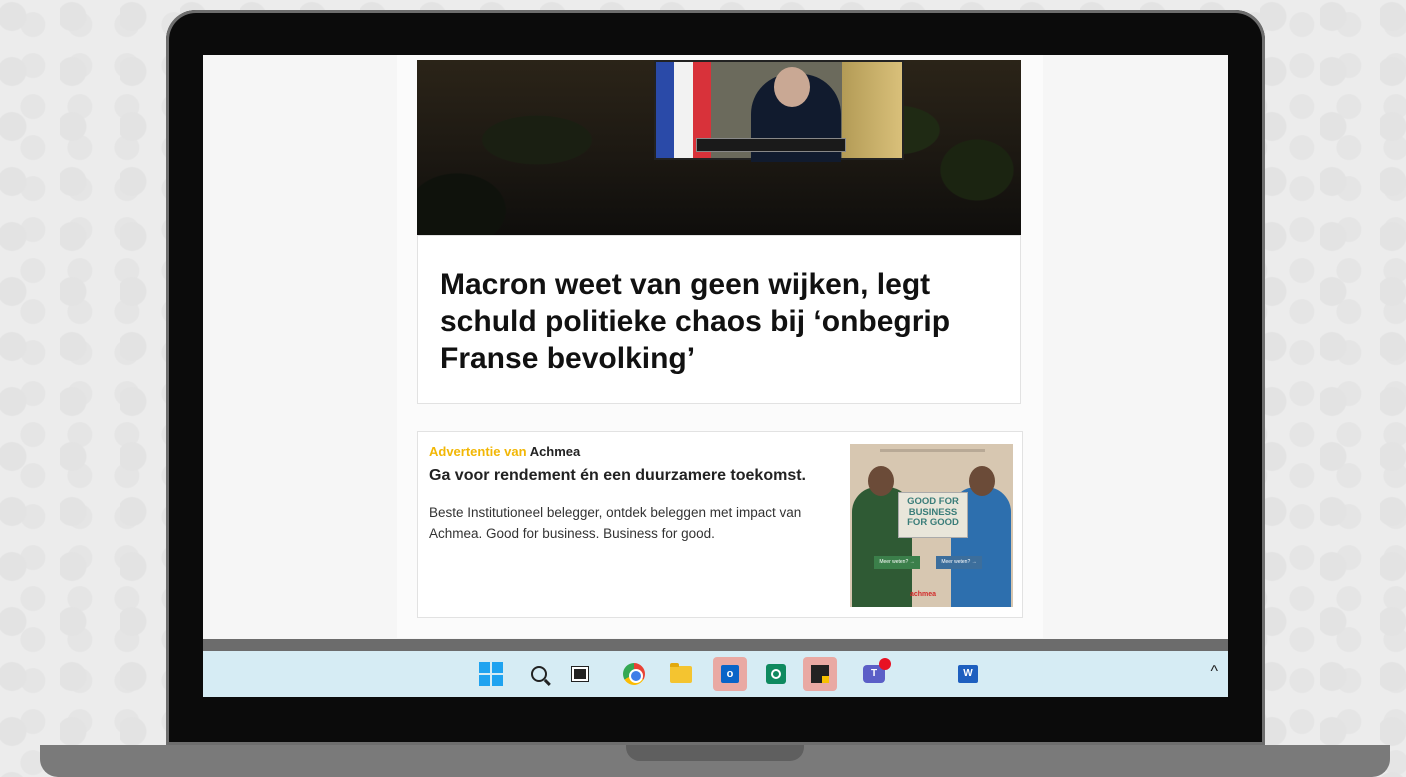 The height and width of the screenshot is (777, 1406). What do you see at coordinates (715, 753) in the screenshot?
I see `laptop-notch` at bounding box center [715, 753].